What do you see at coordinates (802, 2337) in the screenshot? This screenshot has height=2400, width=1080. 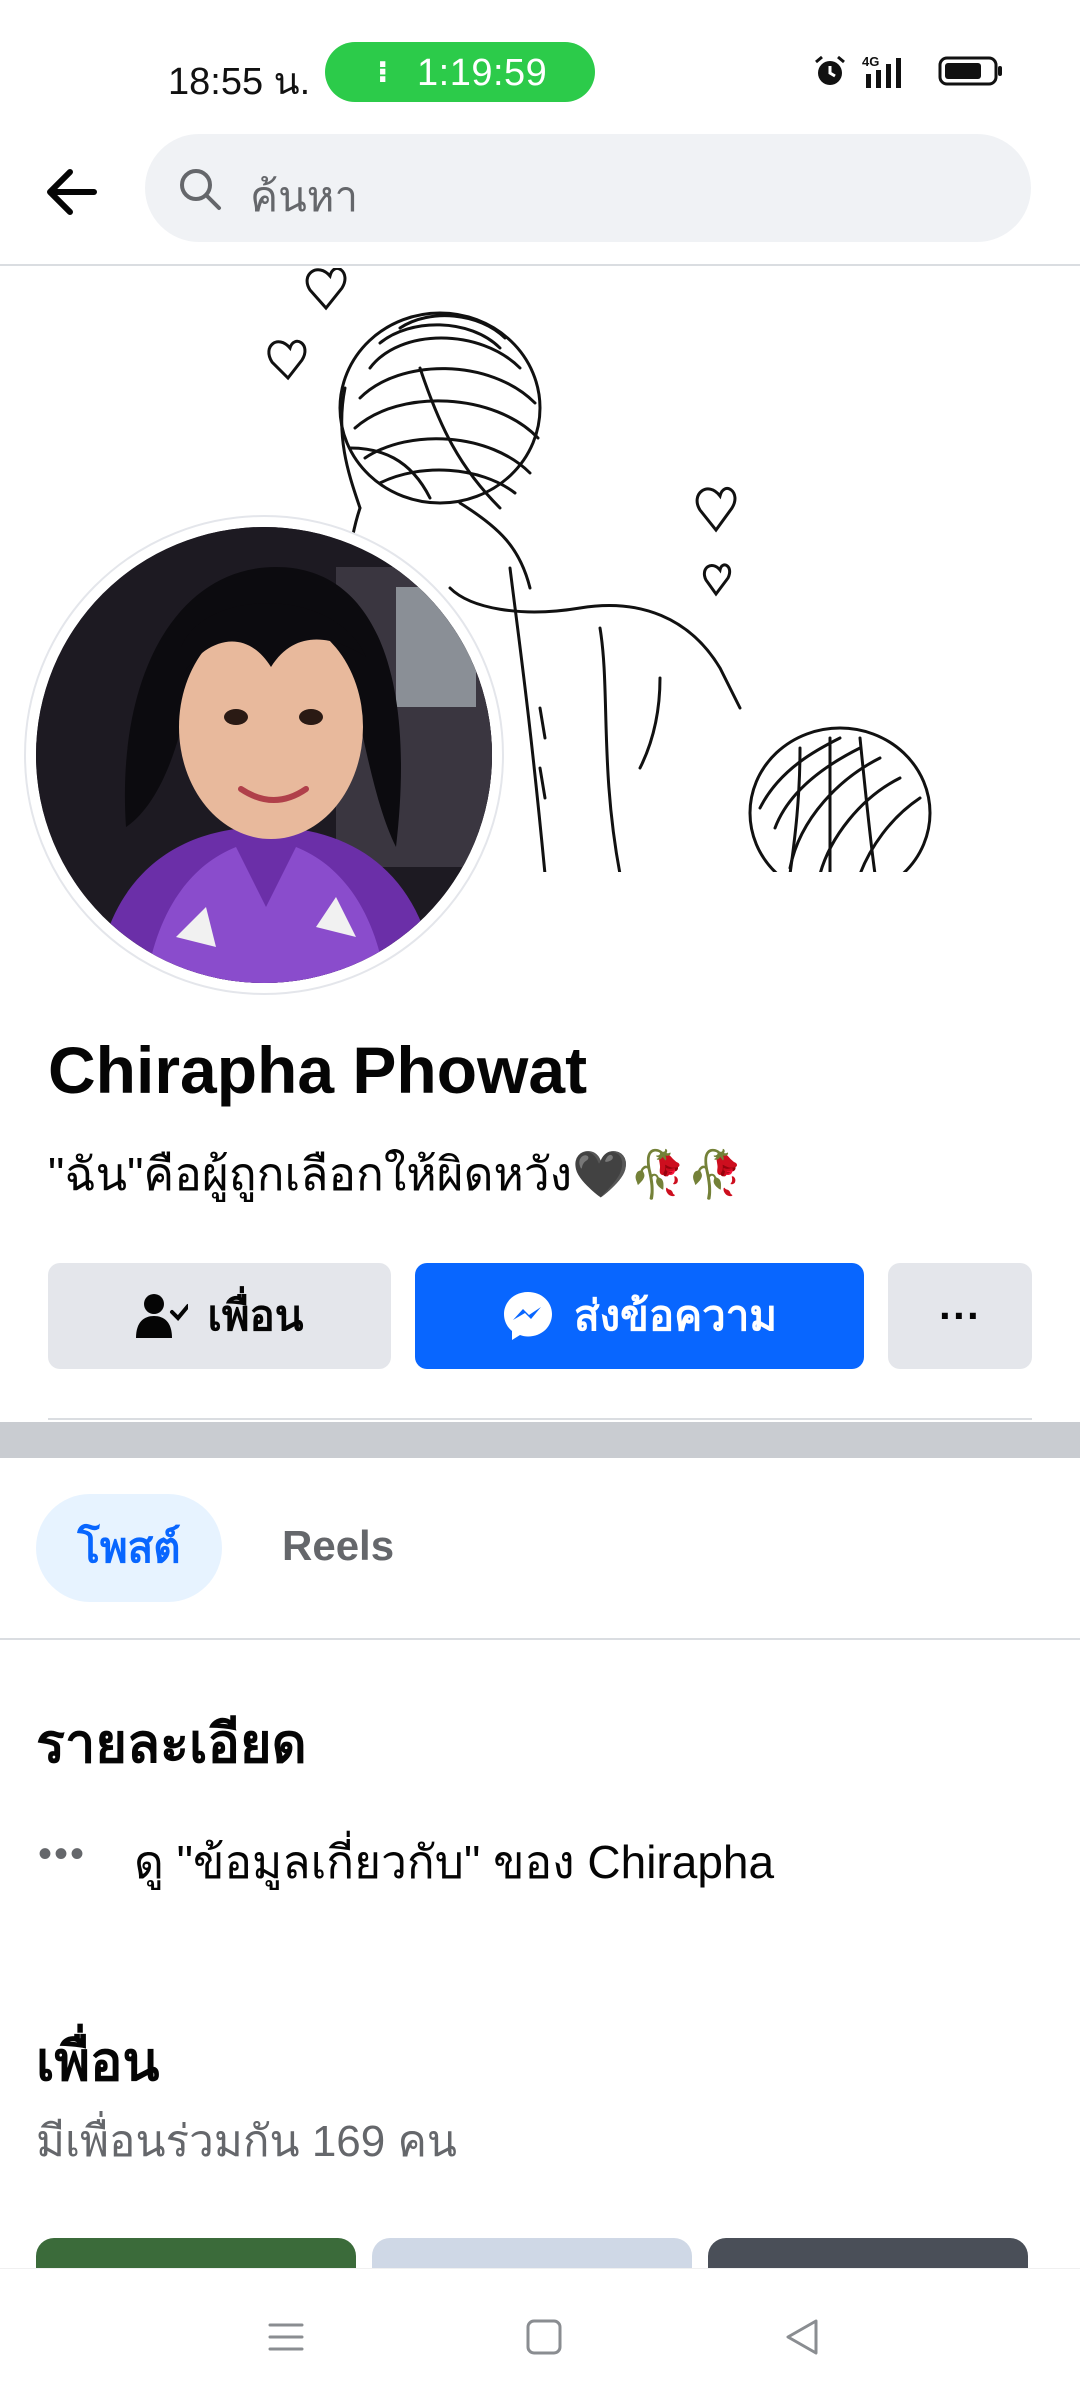 I see `back-icon` at bounding box center [802, 2337].